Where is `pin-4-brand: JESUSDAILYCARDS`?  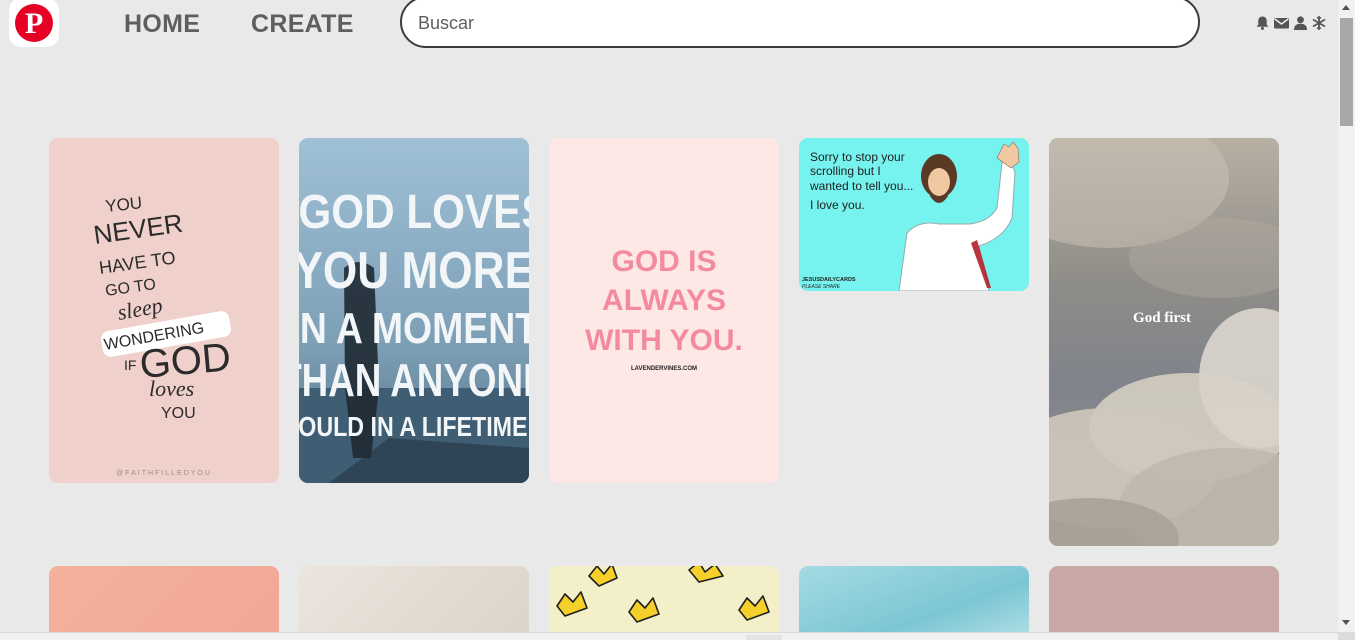 pin-4-brand: JESUSDAILYCARDS is located at coordinates (829, 280).